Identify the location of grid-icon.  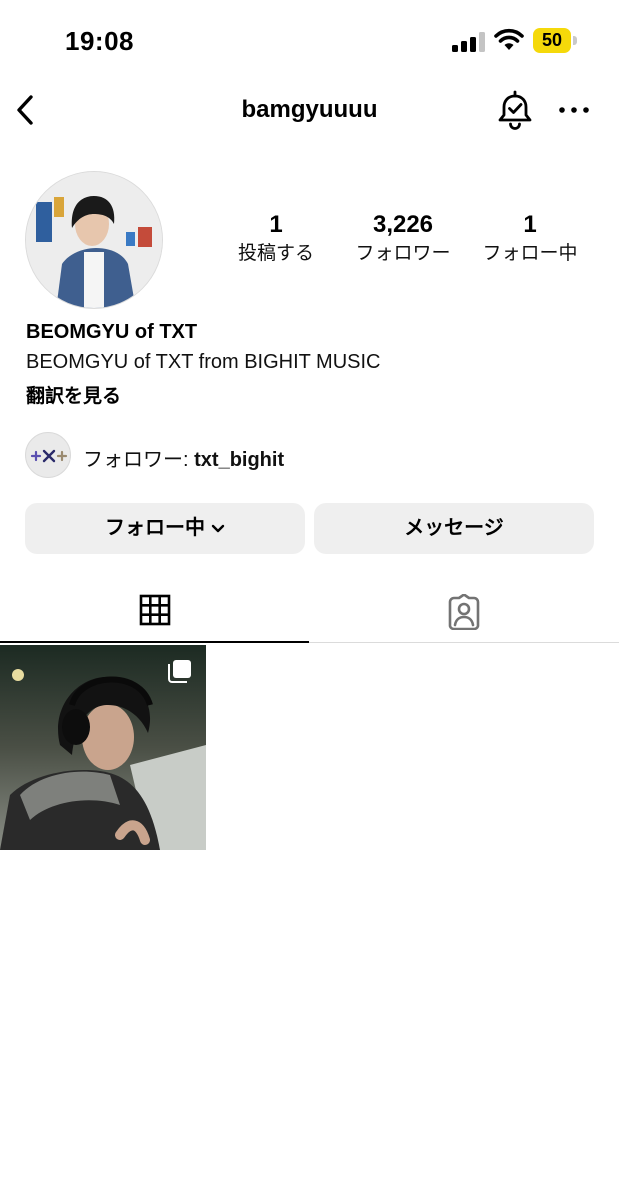
(155, 610).